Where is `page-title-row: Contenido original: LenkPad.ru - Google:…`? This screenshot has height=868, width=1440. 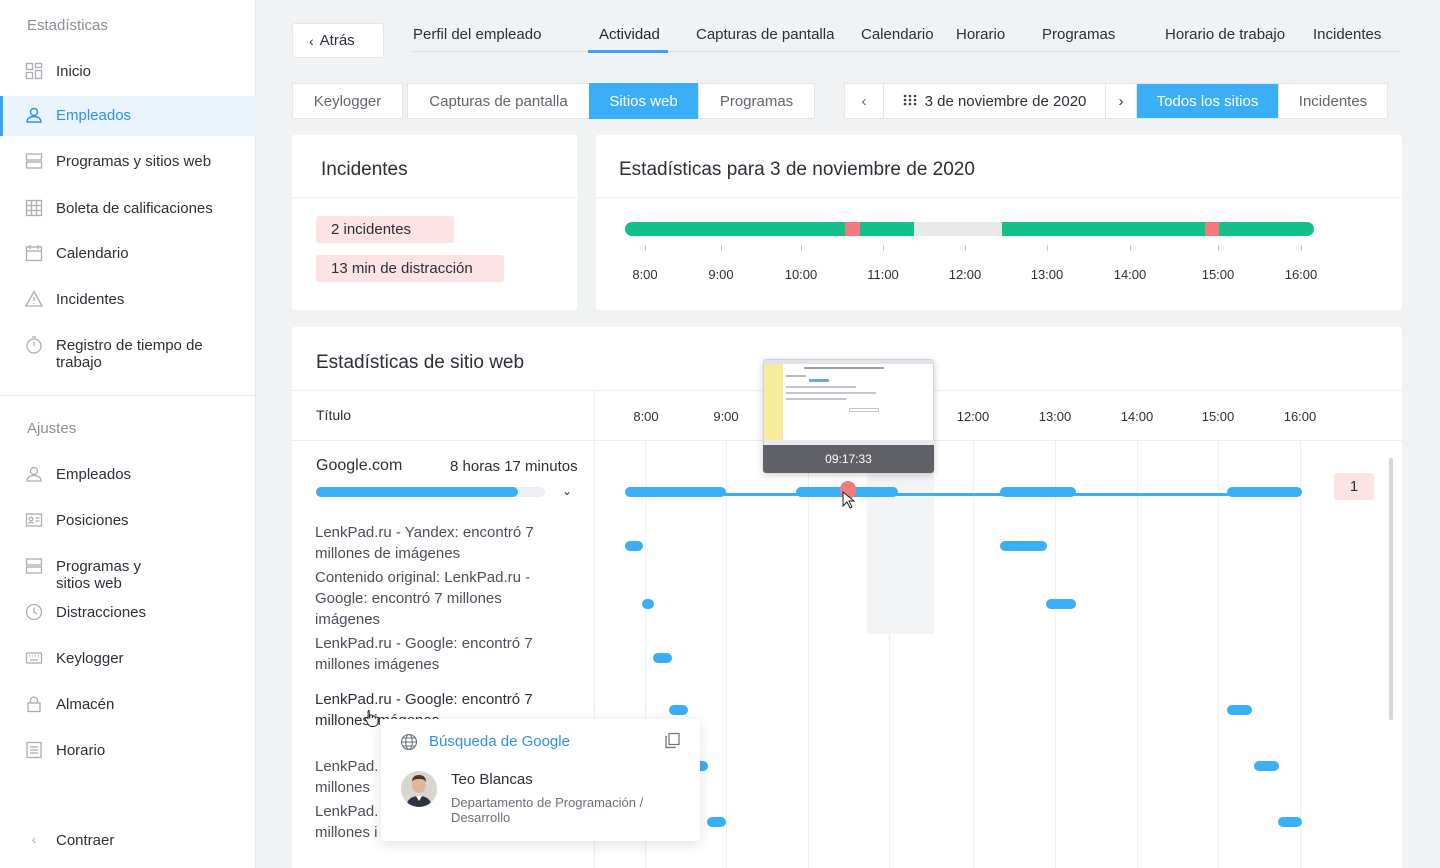 page-title-row: Contenido original: LenkPad.ru - Google:… is located at coordinates (440, 598).